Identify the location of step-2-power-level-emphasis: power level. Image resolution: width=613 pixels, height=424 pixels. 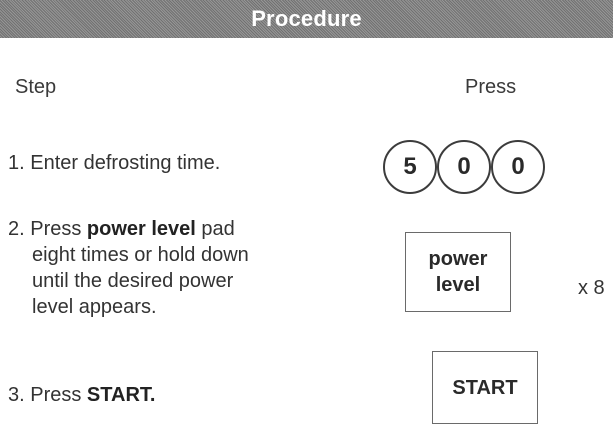
(141, 229).